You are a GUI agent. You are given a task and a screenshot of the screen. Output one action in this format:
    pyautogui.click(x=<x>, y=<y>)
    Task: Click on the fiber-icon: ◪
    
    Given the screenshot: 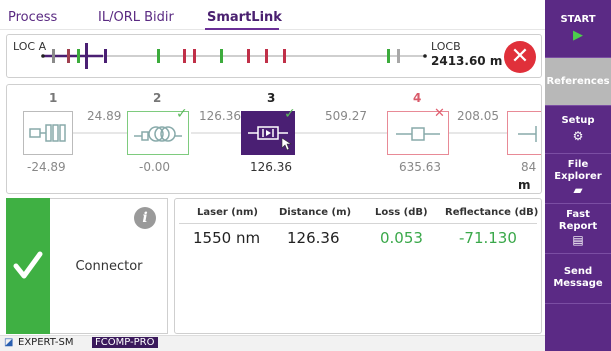 What is the action you would take?
    pyautogui.click(x=9, y=342)
    